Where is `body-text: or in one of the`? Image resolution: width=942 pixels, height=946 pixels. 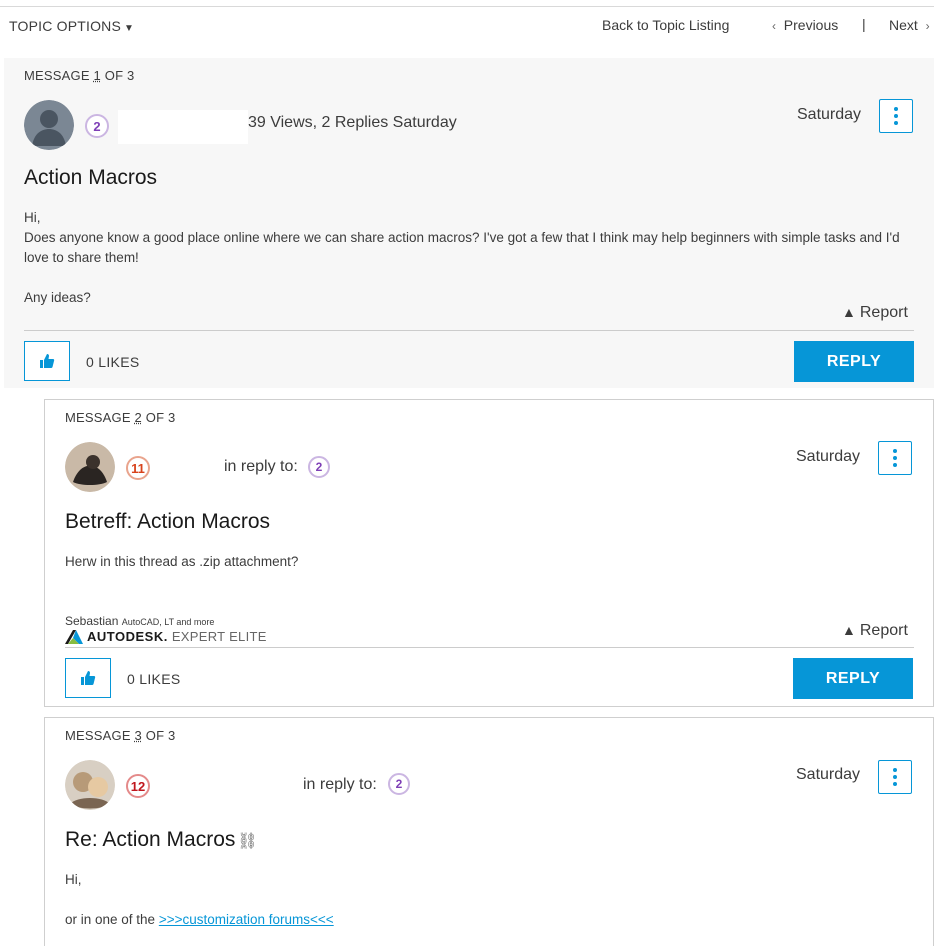 body-text: or in one of the is located at coordinates (112, 919).